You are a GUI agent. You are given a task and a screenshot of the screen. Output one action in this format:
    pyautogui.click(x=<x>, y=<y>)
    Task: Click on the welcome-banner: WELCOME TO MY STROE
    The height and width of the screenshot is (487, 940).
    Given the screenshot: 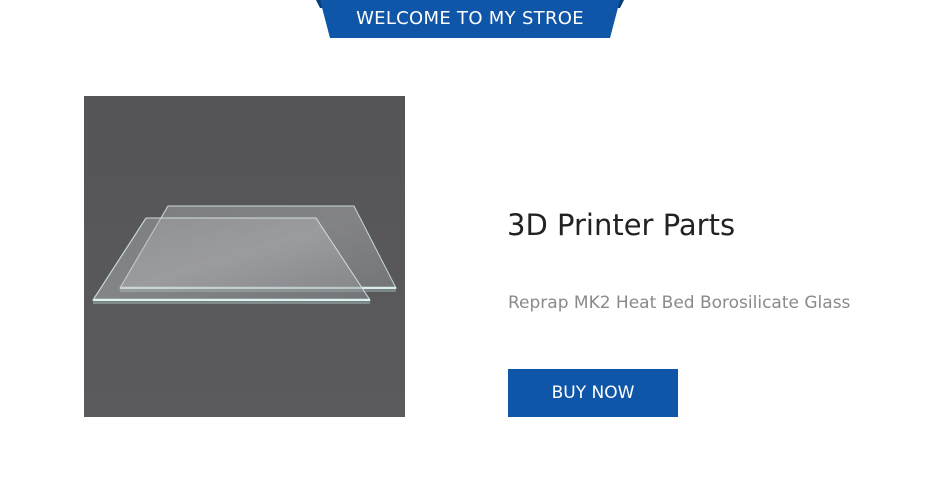 What is the action you would take?
    pyautogui.click(x=470, y=19)
    